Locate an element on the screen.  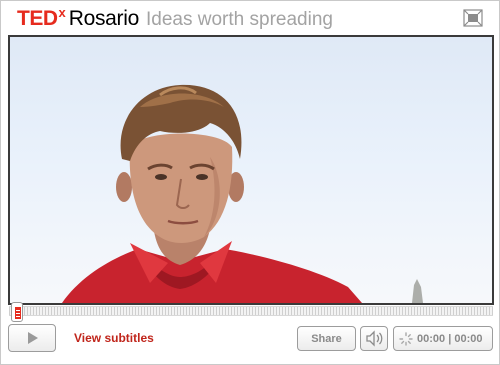
volume-button is located at coordinates (374, 338).